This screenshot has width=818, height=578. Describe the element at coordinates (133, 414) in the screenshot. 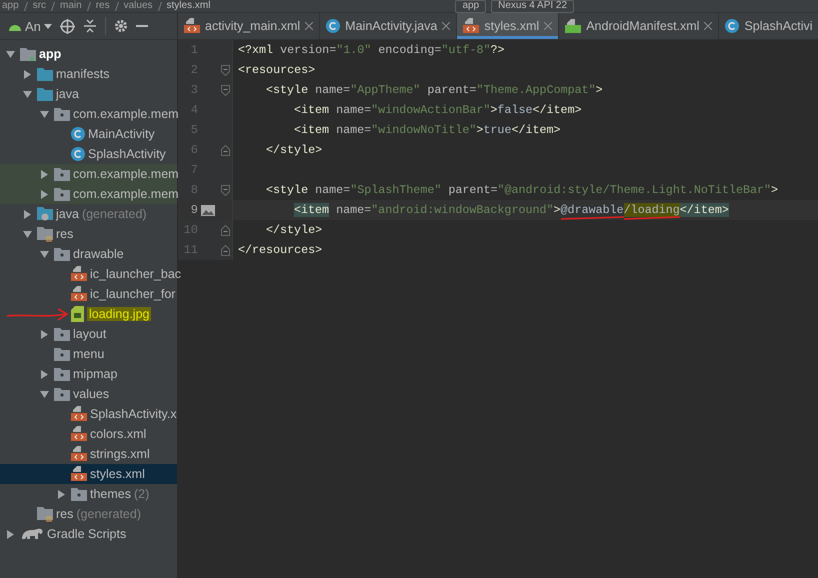

I see `tree-label: SplashActivity.x` at that location.